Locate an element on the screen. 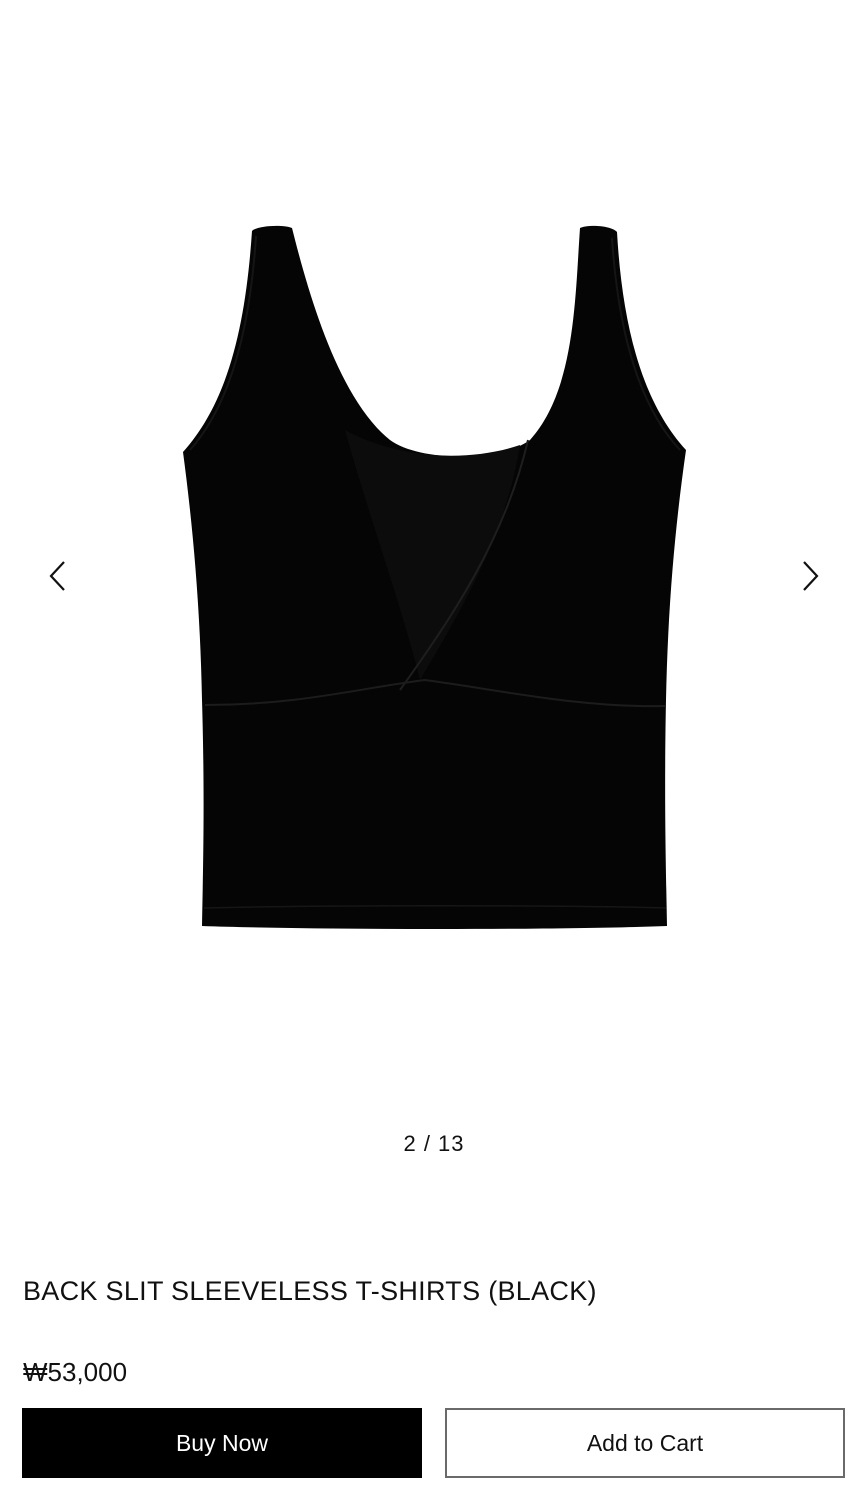 The image size is (868, 1500). chevron-left-icon is located at coordinates (57, 576).